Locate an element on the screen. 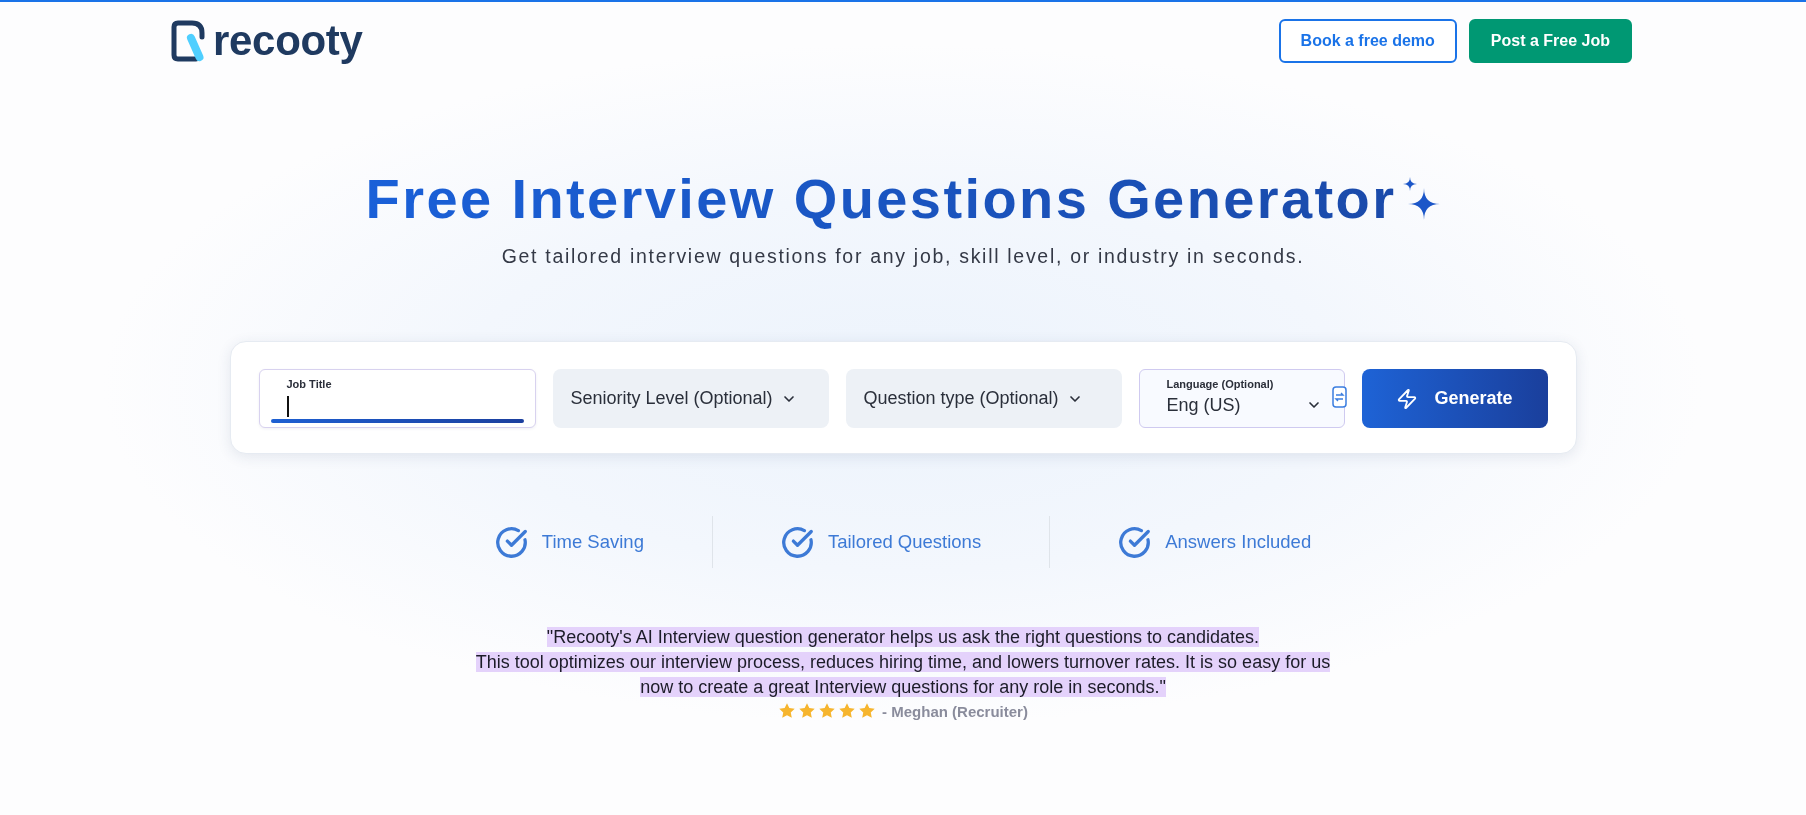 The width and height of the screenshot is (1806, 815). select-value: Eng (US) is located at coordinates (1203, 405).